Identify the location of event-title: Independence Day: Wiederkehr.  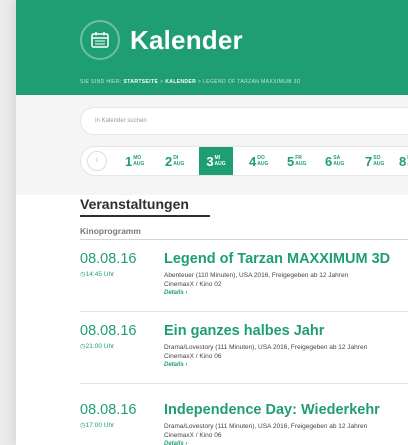
(272, 410).